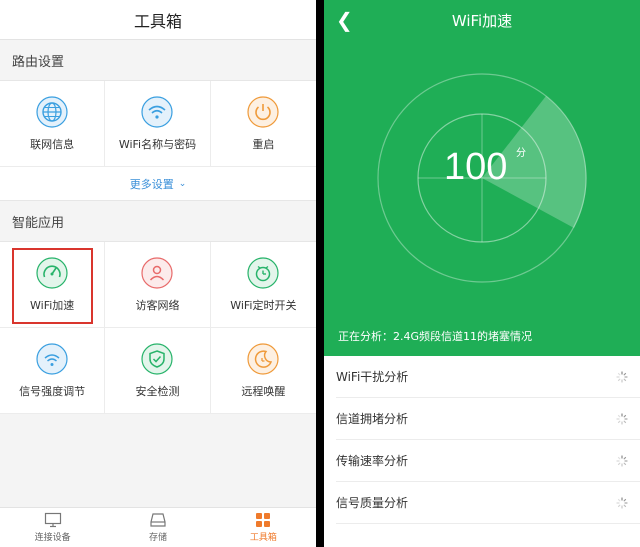 This screenshot has width=640, height=547. I want to click on router-settings-grid: 联网信息 WiFi名称与密码 重启, so click(158, 123).